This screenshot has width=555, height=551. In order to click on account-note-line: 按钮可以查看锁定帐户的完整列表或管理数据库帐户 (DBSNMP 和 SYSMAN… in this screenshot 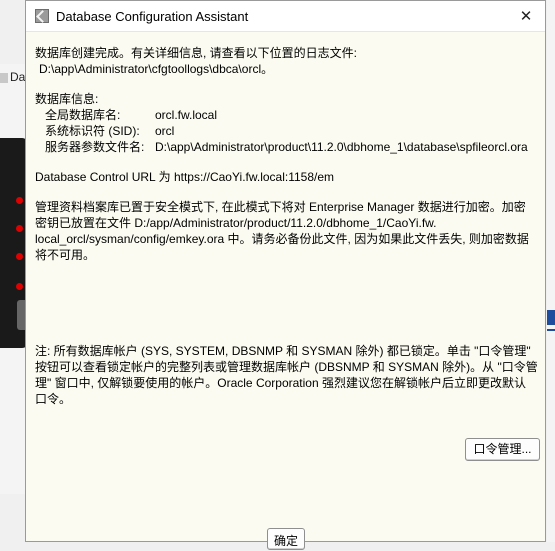, I will do `click(286, 367)`.